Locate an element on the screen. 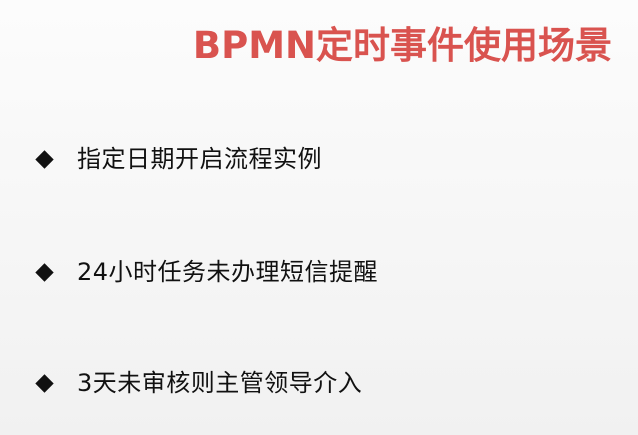 The height and width of the screenshot is (435, 638). bullet-item: 24小时任务未办理短信提醒 is located at coordinates (206, 272).